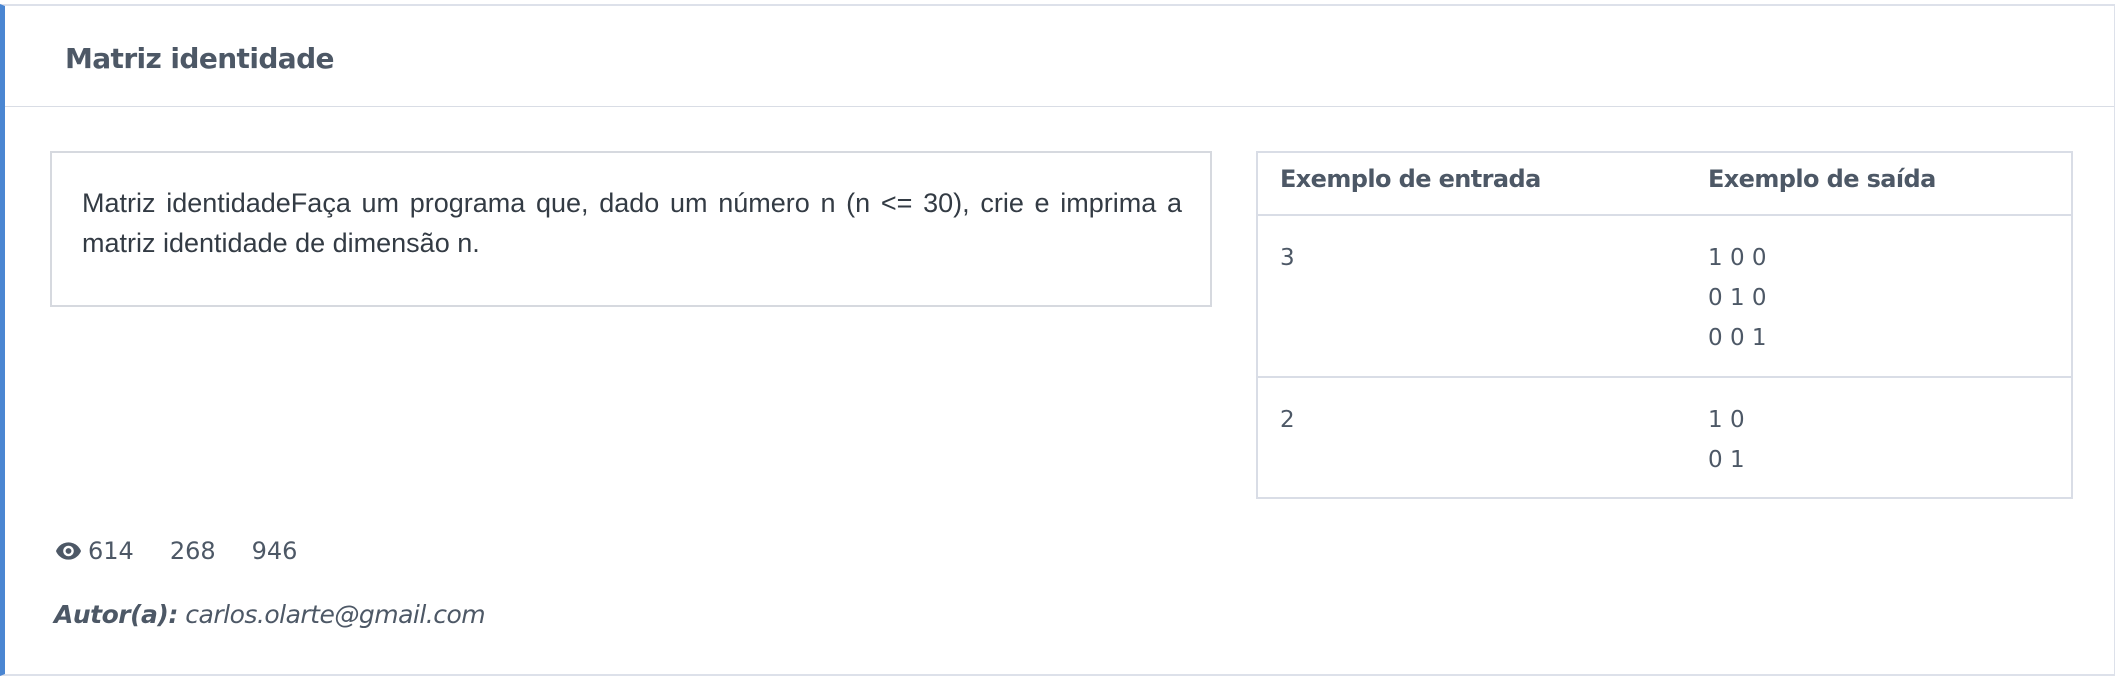  Describe the element at coordinates (1664, 184) in the screenshot. I see `examples-table-header: Exemplo de entrada Exemplo de saída` at that location.